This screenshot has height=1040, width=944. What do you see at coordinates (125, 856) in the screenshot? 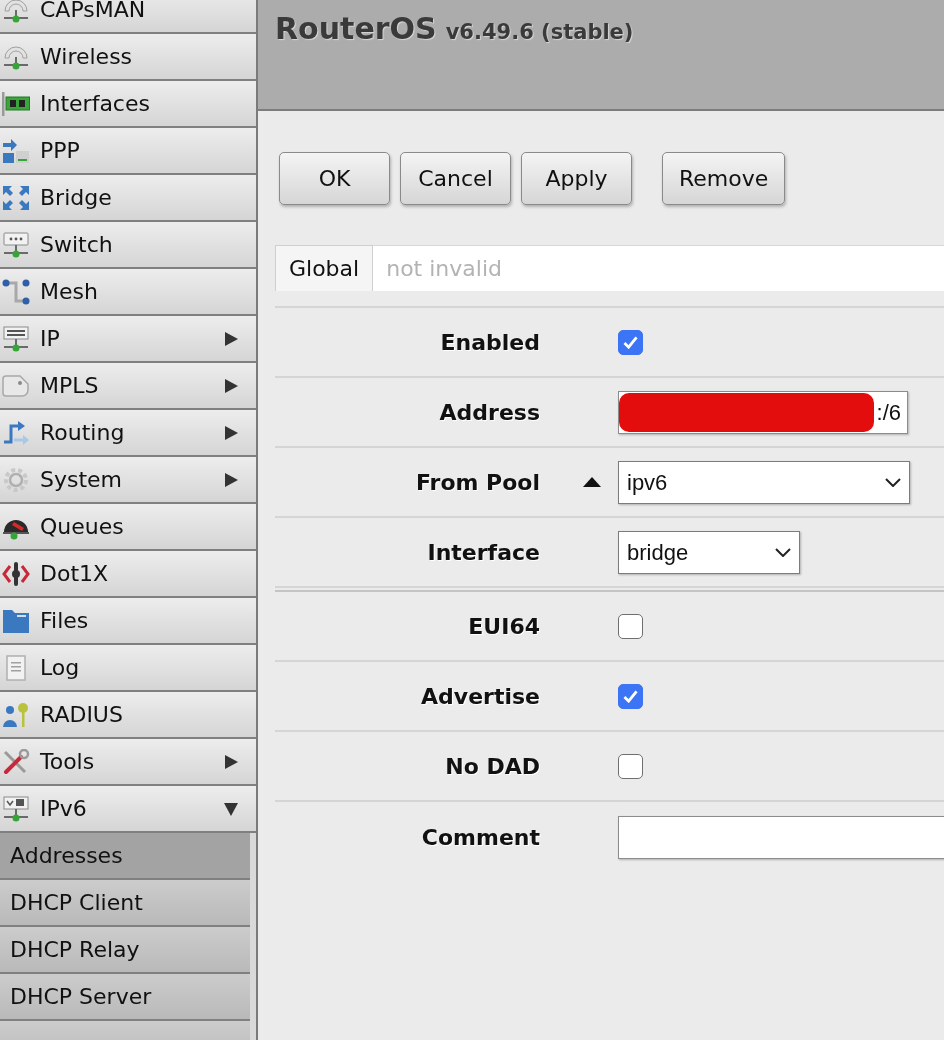
I see `submenu-item: Addresses` at bounding box center [125, 856].